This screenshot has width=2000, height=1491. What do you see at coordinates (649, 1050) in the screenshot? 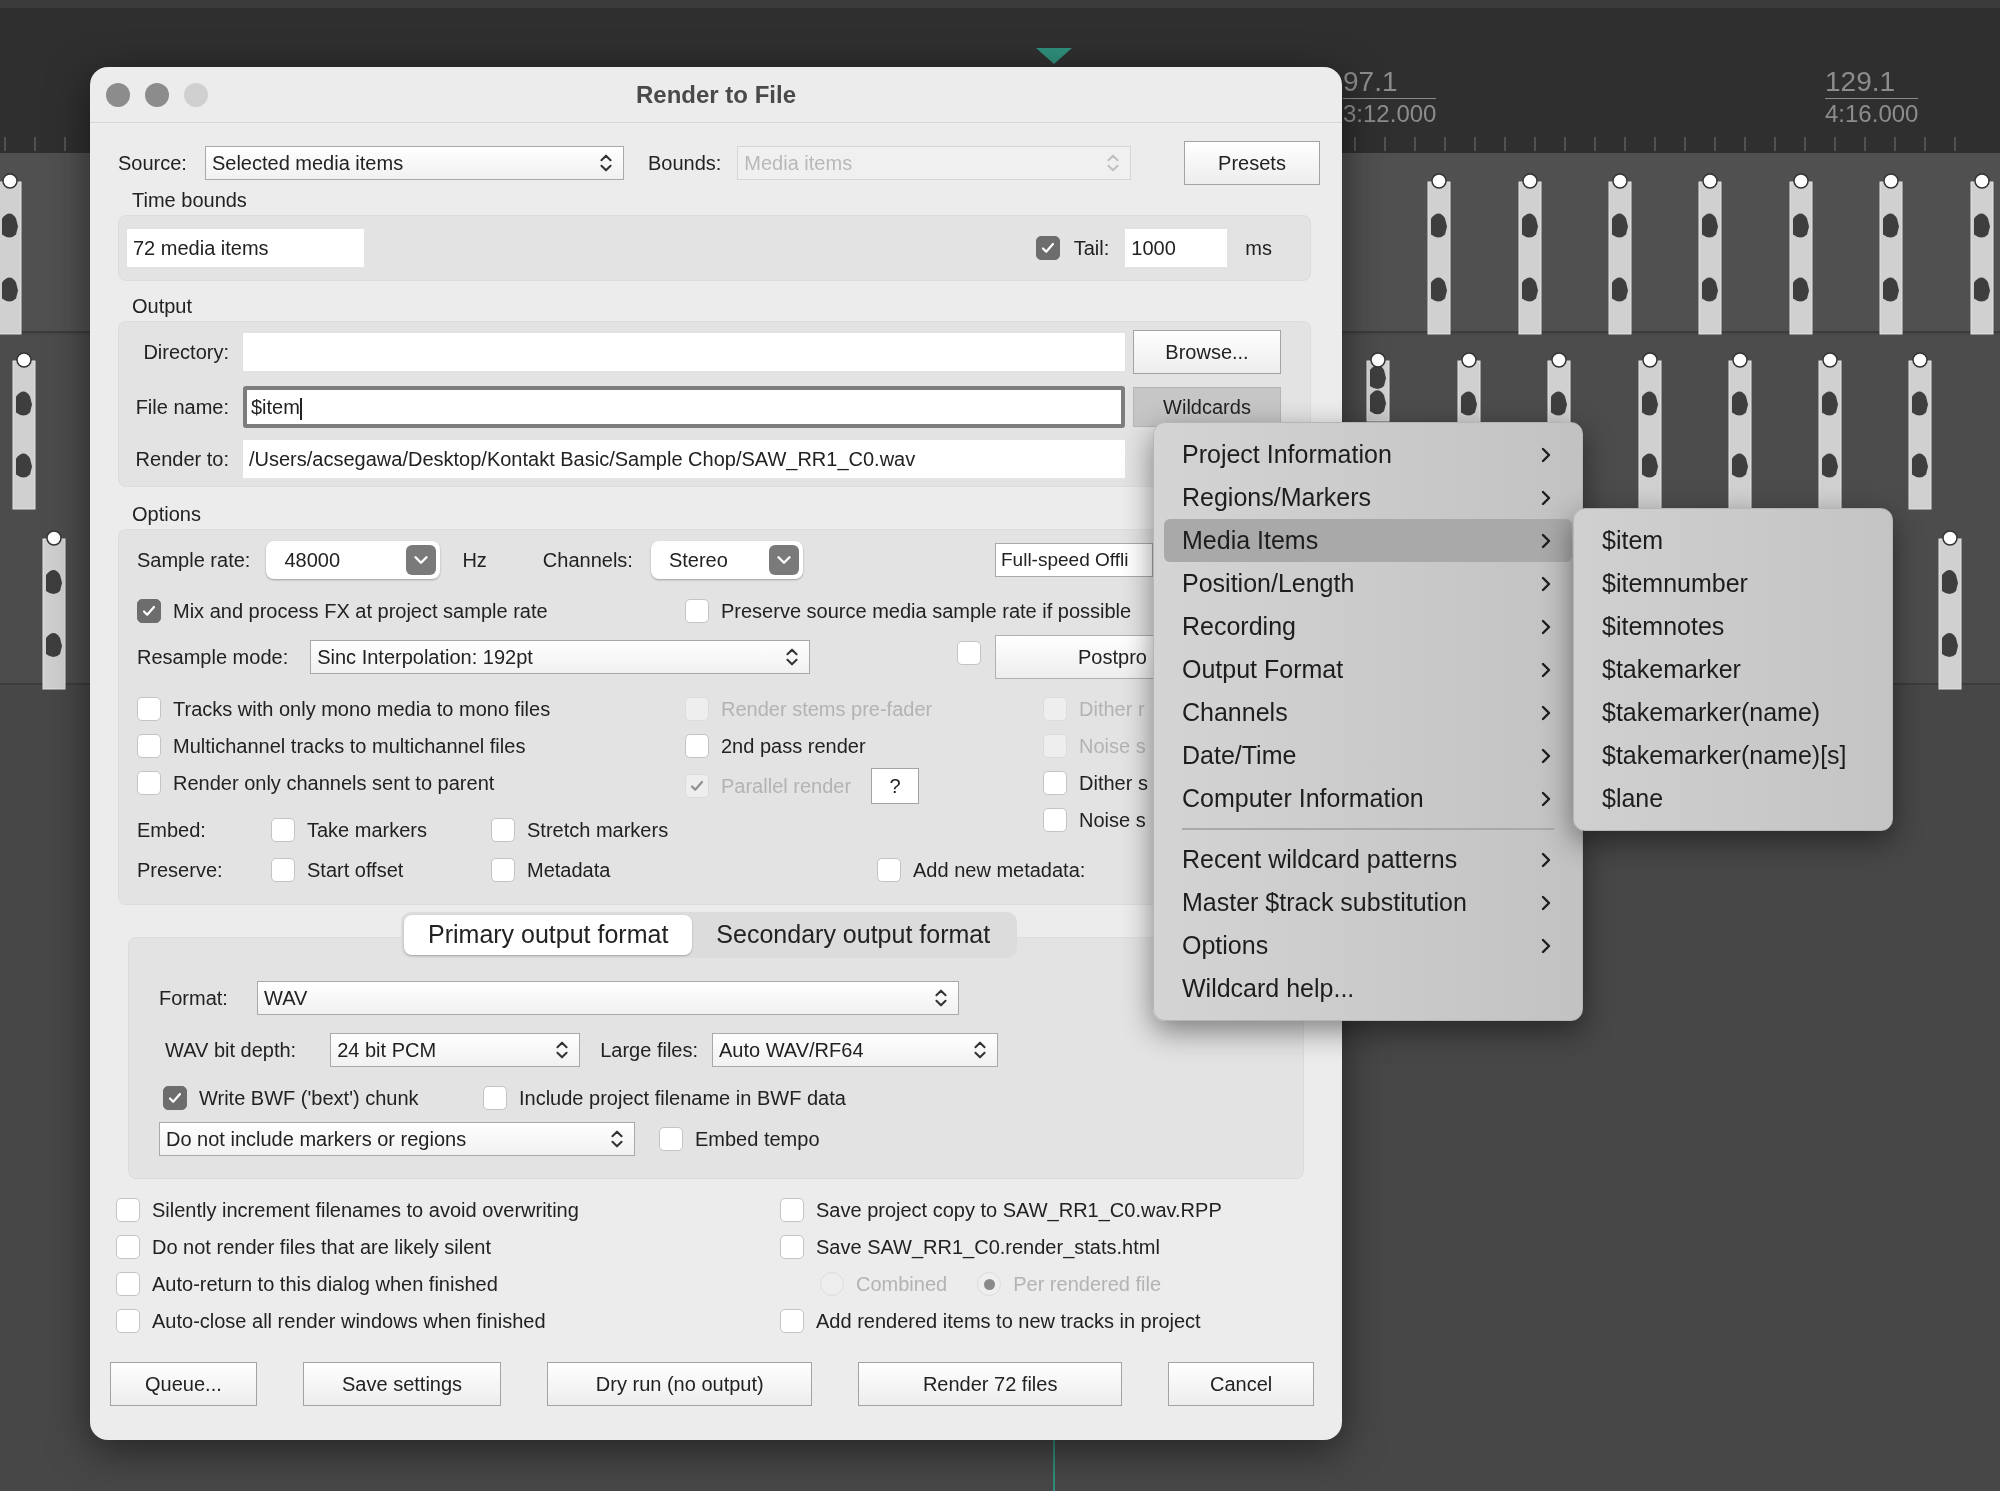
I see `field-label: Large files:` at bounding box center [649, 1050].